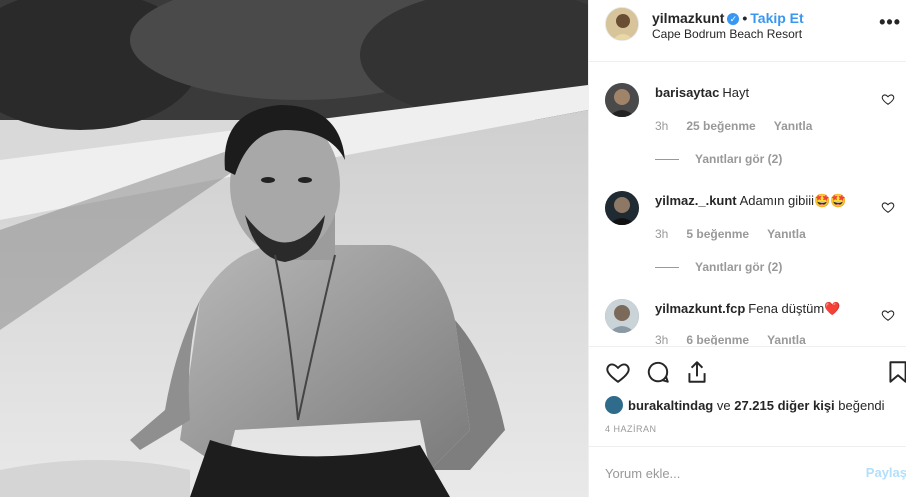 This screenshot has height=497, width=906. I want to click on comment-body: Fena düştüm❤️, so click(794, 308).